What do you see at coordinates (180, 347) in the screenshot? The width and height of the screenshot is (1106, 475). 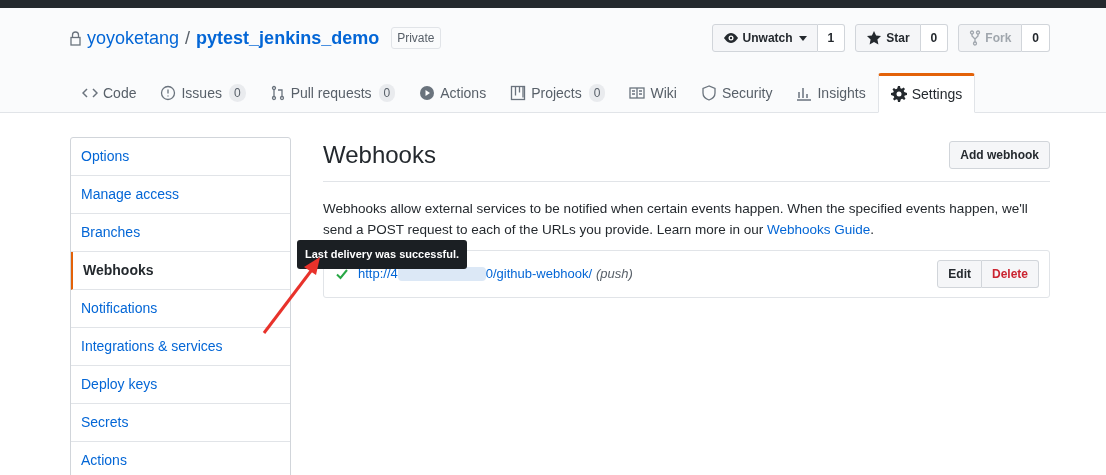 I see `menu-item: Integrations & services` at bounding box center [180, 347].